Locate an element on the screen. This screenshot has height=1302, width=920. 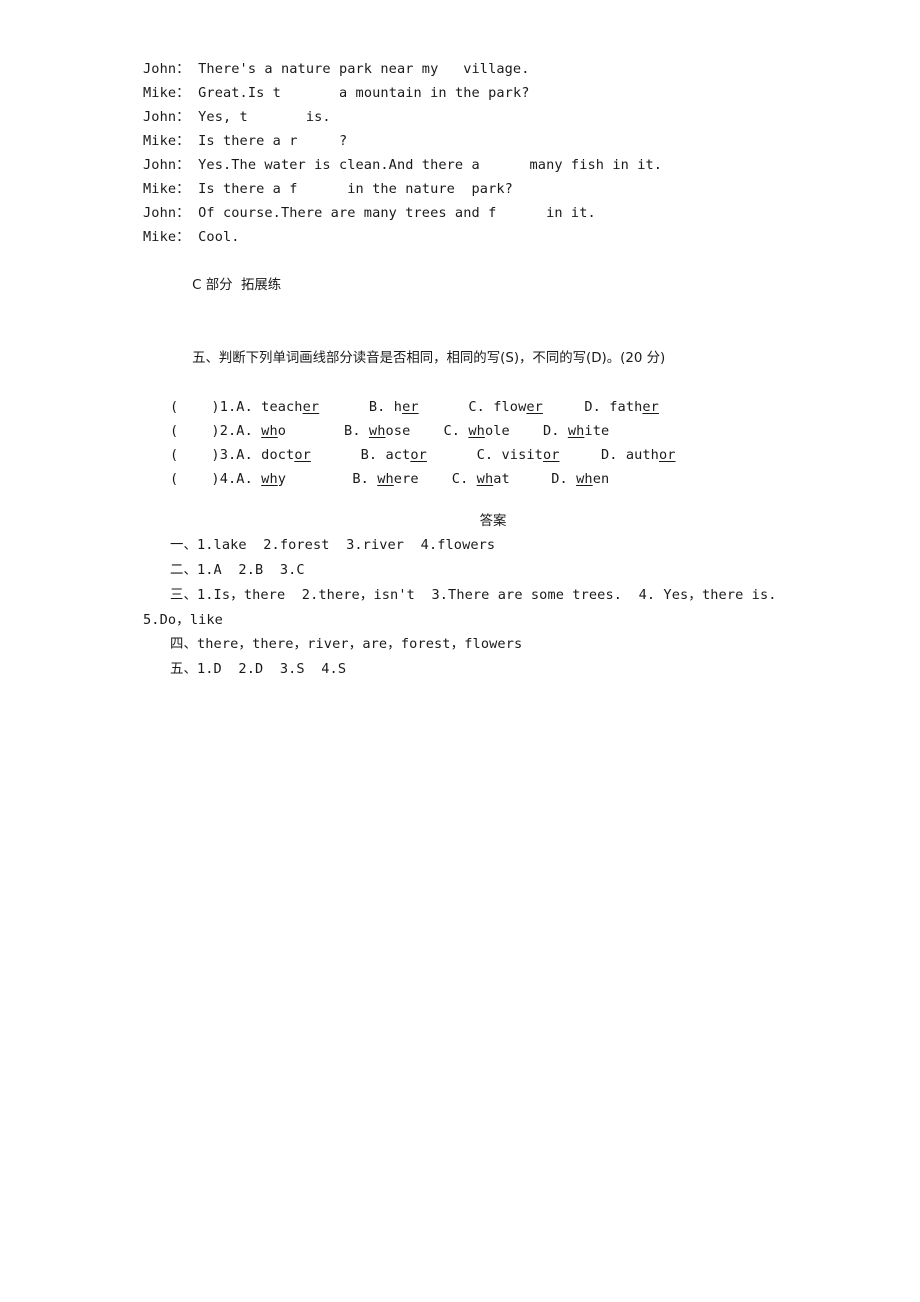
dialogue-text: Is there a r is located at coordinates (243, 141).